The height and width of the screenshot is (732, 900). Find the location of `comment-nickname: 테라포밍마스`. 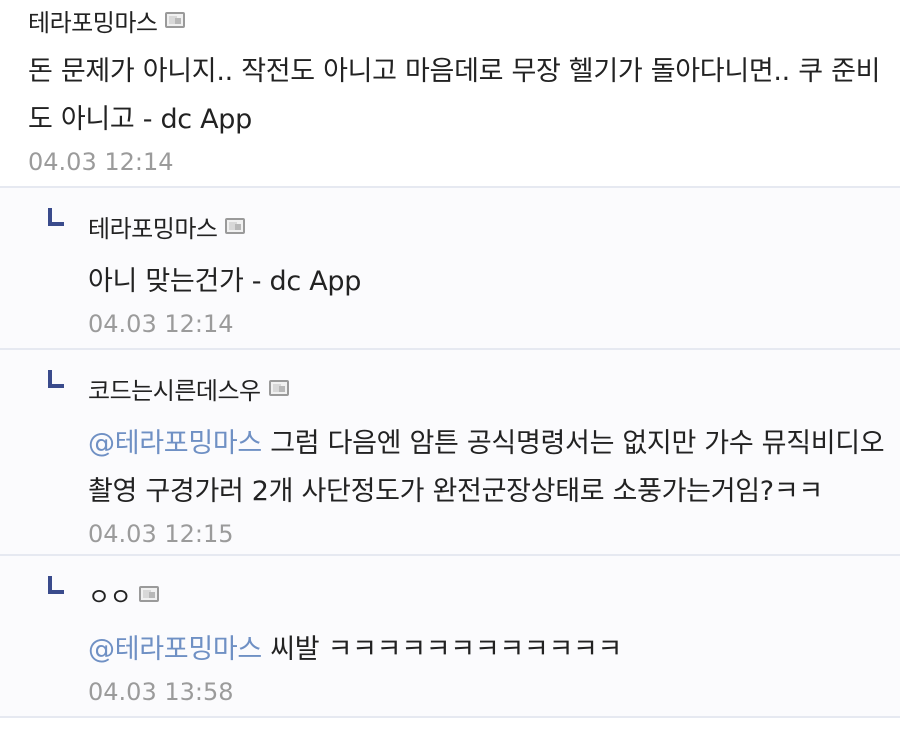

comment-nickname: 테라포밍마스 is located at coordinates (93, 20).